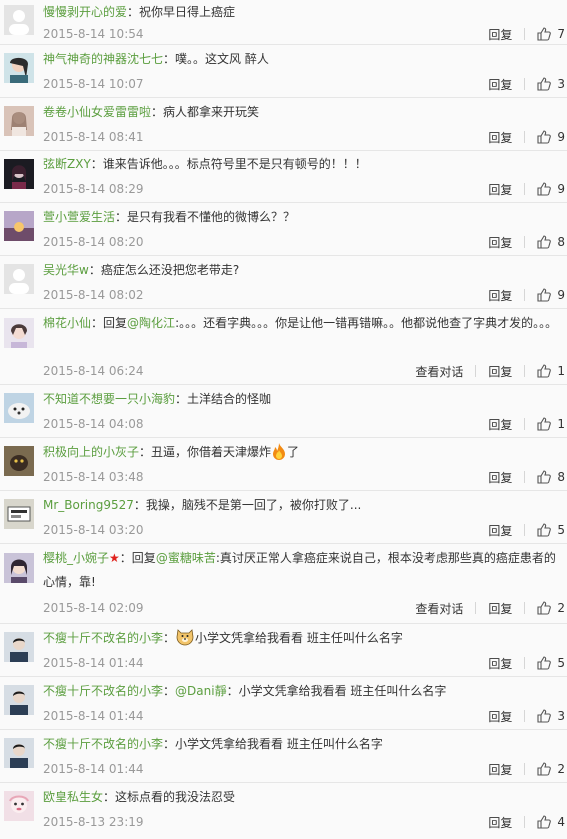 The image size is (567, 839). What do you see at coordinates (186, 558) in the screenshot?
I see `mention-link: @蜜糖味苦` at bounding box center [186, 558].